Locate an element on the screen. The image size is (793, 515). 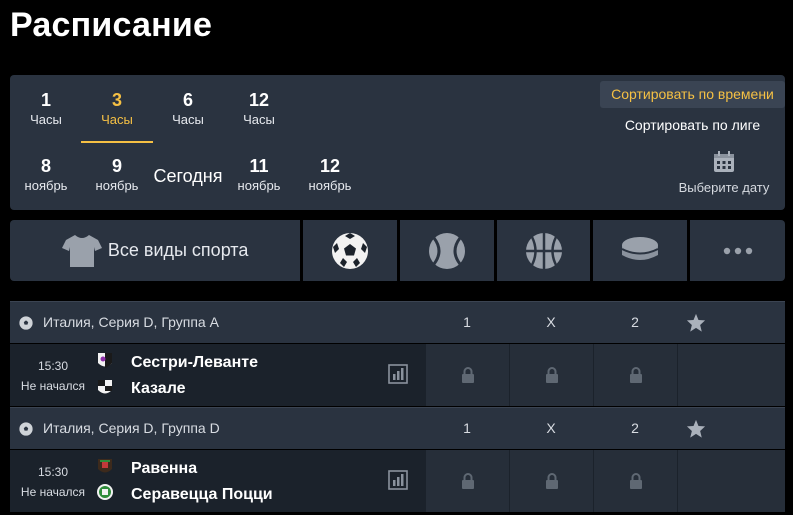
day-today: Сегодня is located at coordinates (188, 170).